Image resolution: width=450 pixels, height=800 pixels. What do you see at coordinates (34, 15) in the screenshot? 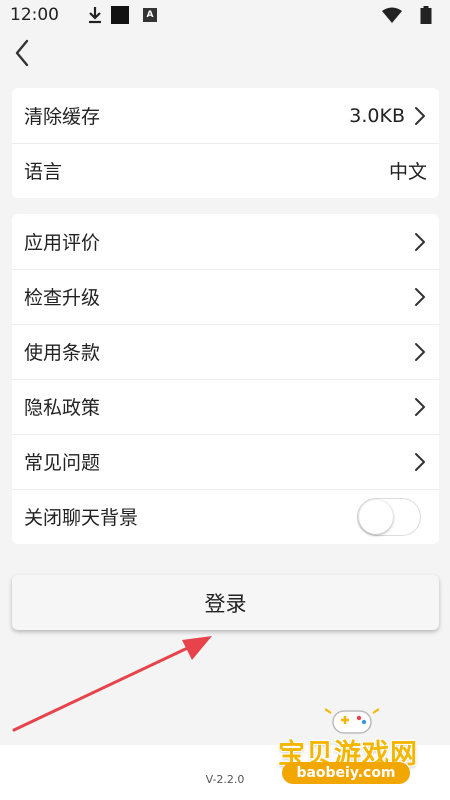
I see `status-time: 12:00` at bounding box center [34, 15].